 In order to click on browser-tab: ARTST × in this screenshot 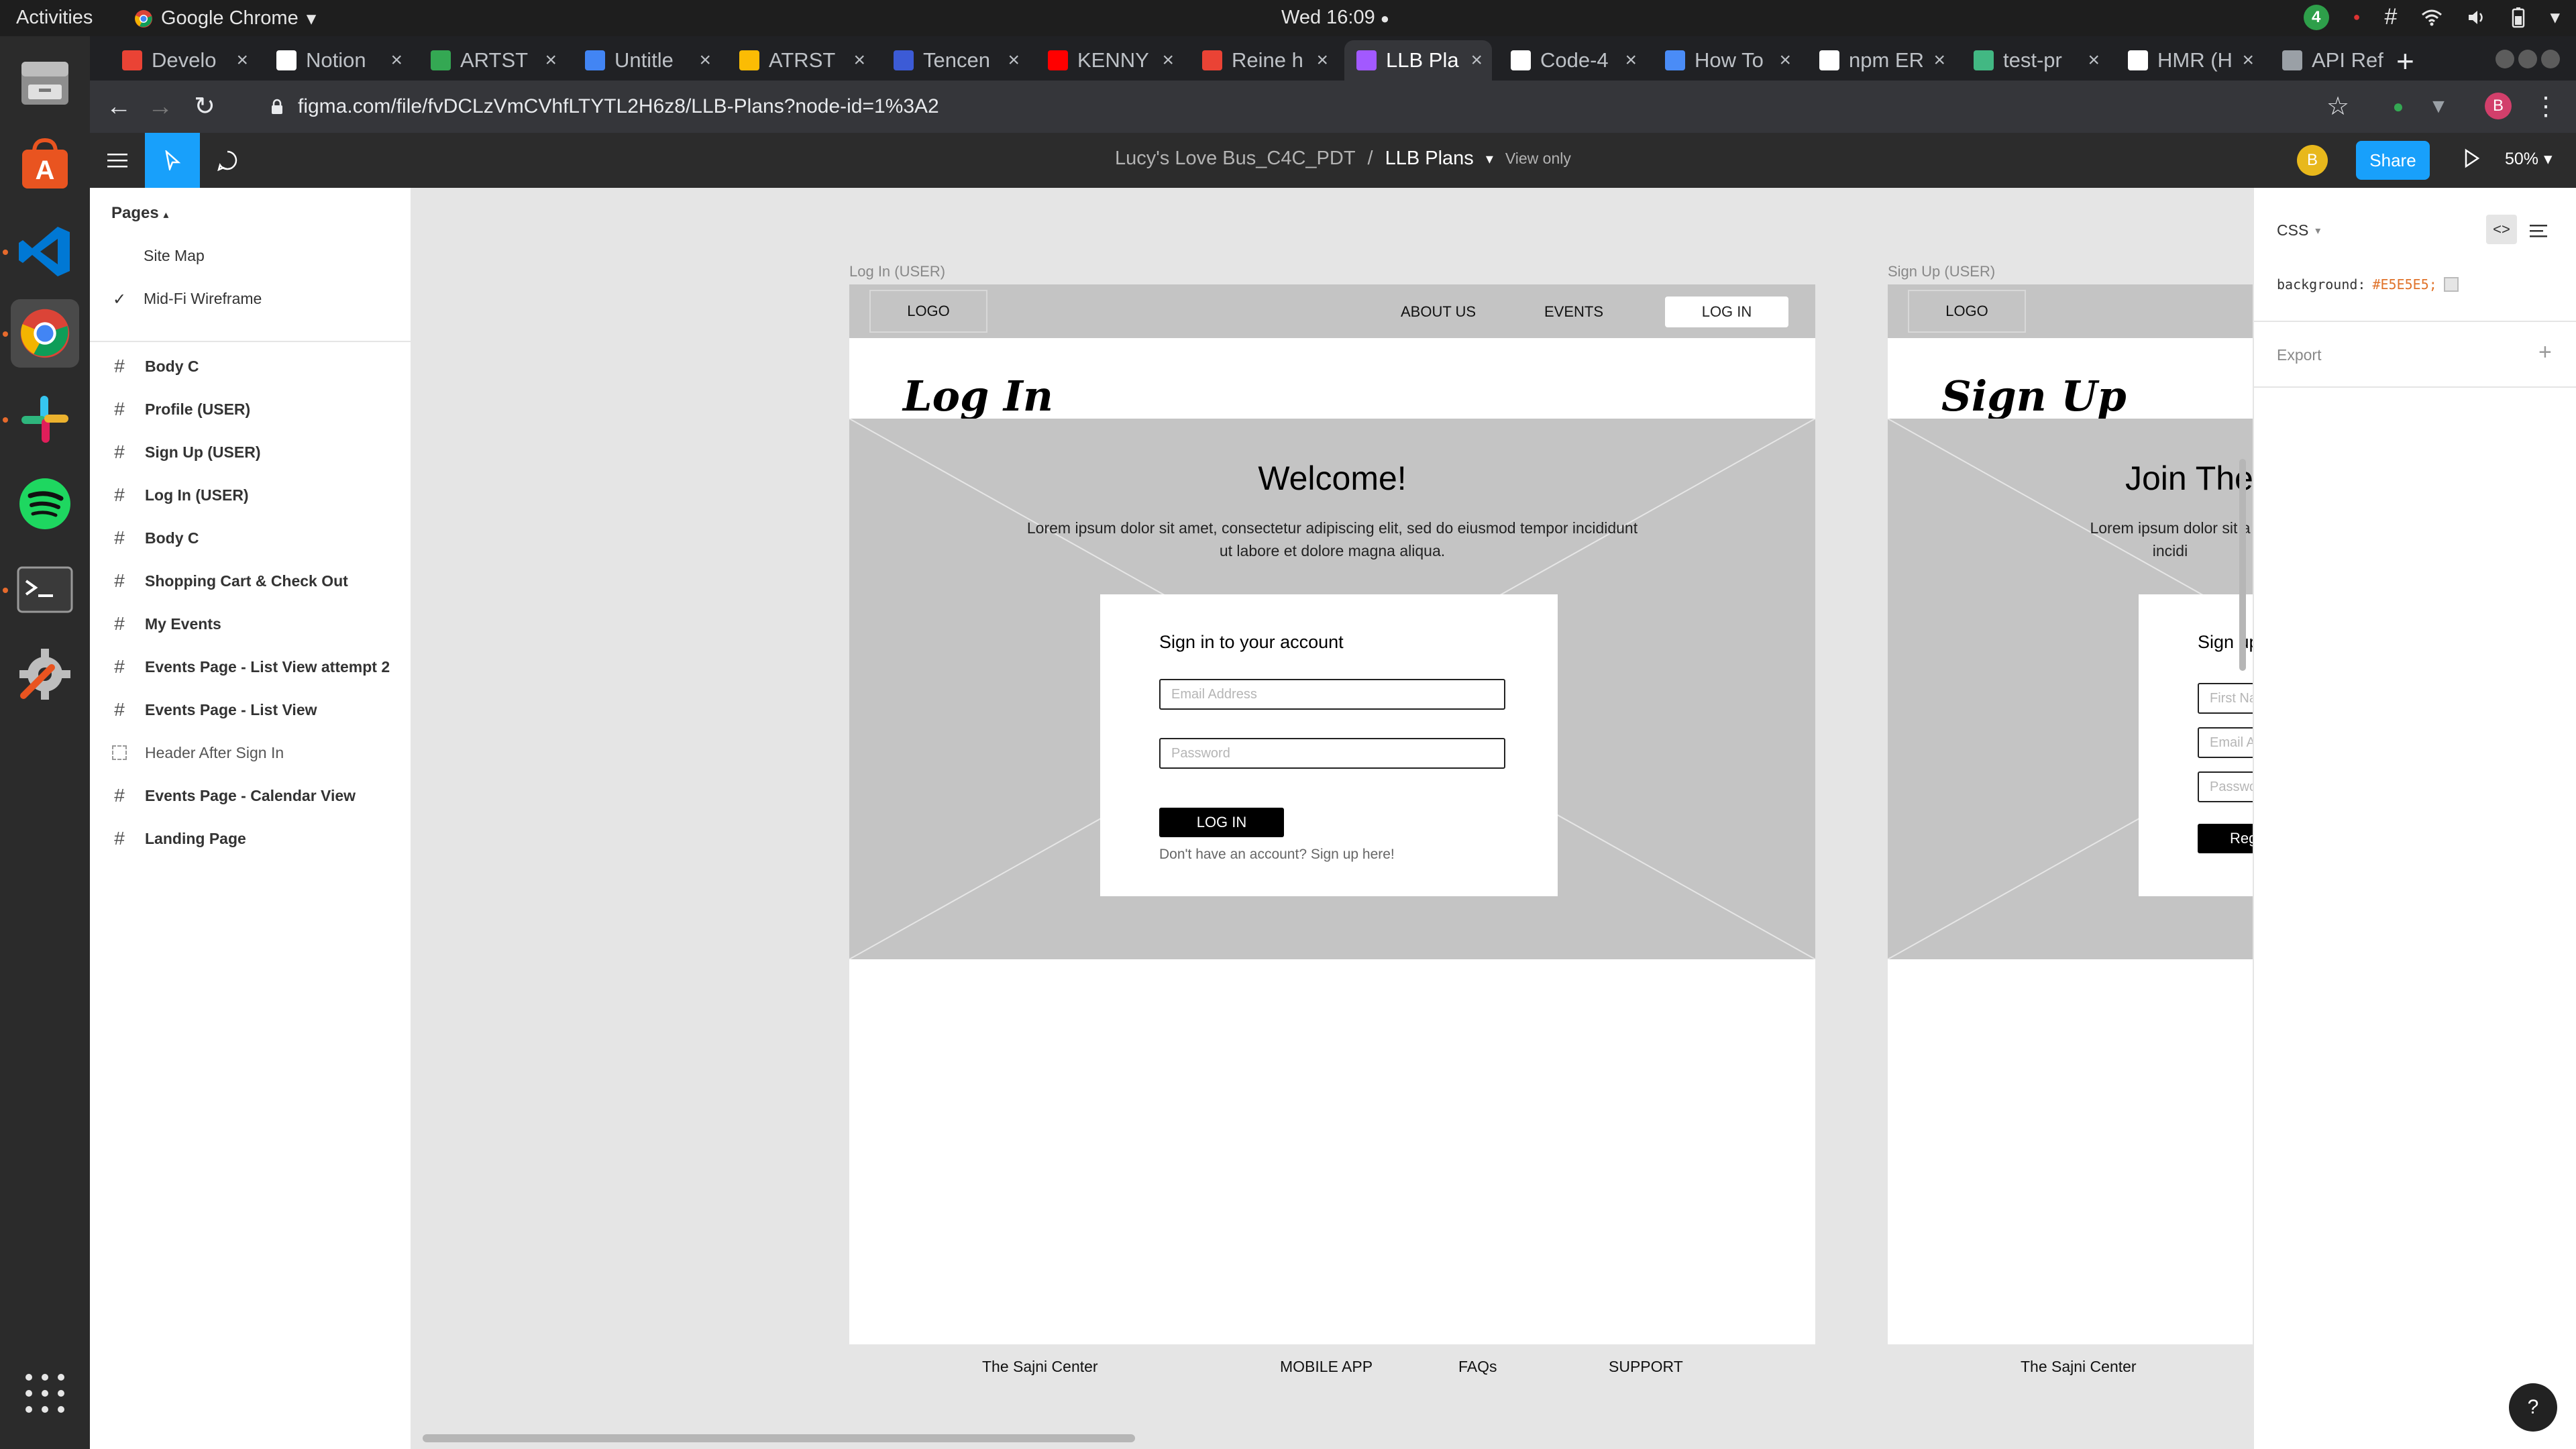, I will do `click(492, 60)`.